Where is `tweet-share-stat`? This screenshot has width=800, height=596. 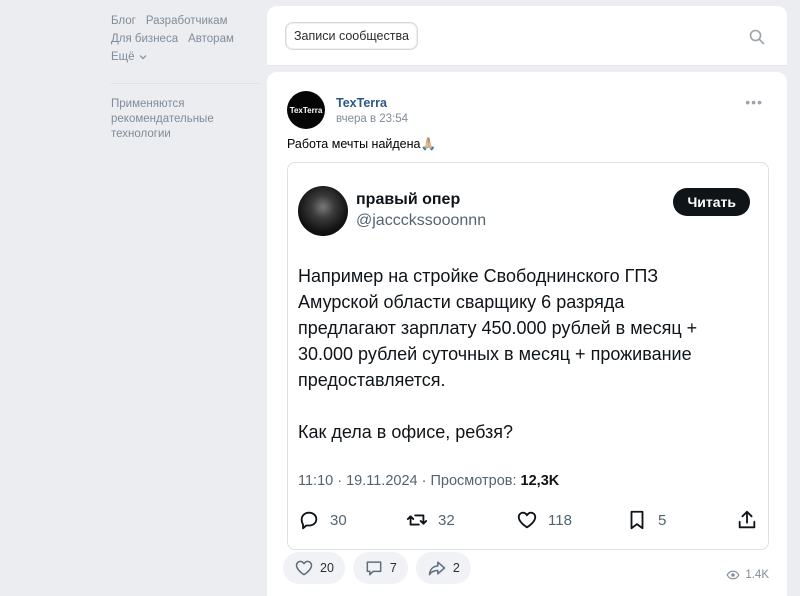
tweet-share-stat is located at coordinates (747, 520).